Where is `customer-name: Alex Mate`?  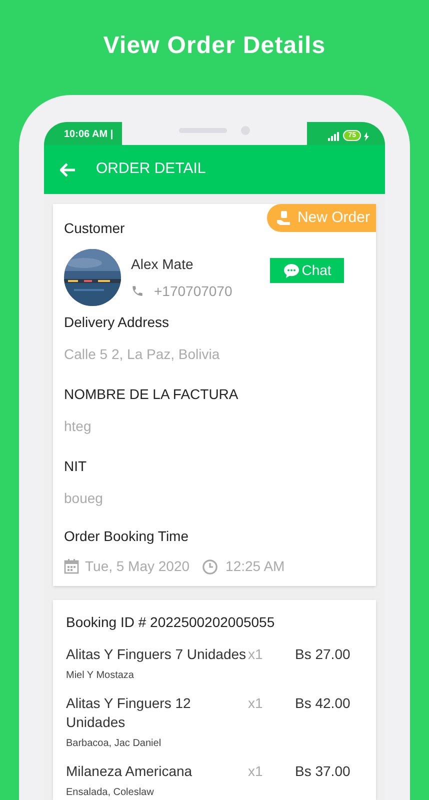 customer-name: Alex Mate is located at coordinates (162, 264).